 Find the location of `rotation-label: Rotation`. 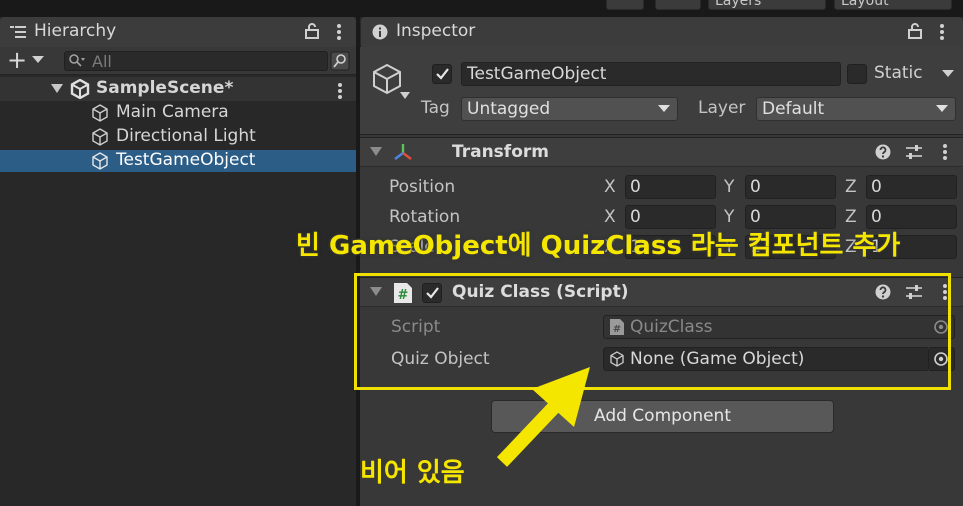

rotation-label: Rotation is located at coordinates (425, 217).